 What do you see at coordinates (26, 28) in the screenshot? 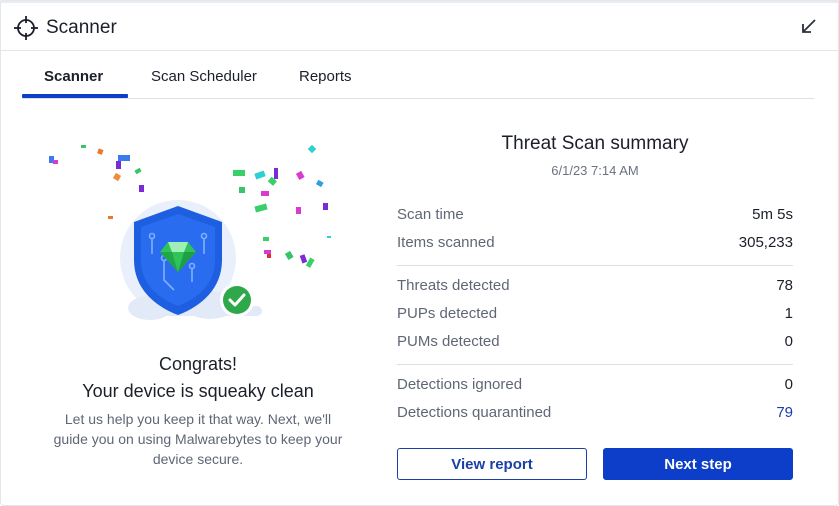
I see `crosshair-icon` at bounding box center [26, 28].